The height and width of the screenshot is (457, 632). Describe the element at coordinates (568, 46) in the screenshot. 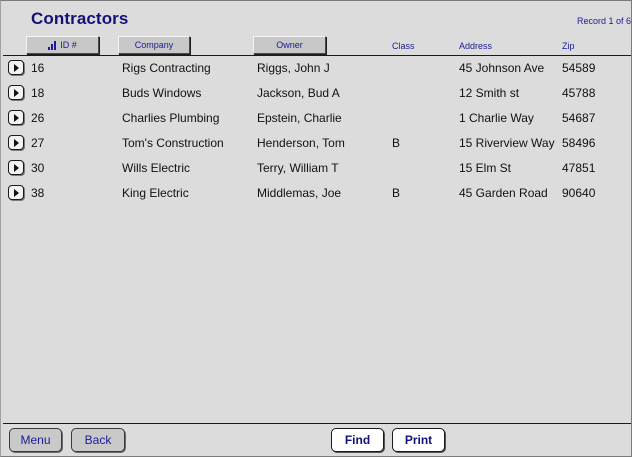

I see `column-header-zip: Zip` at that location.